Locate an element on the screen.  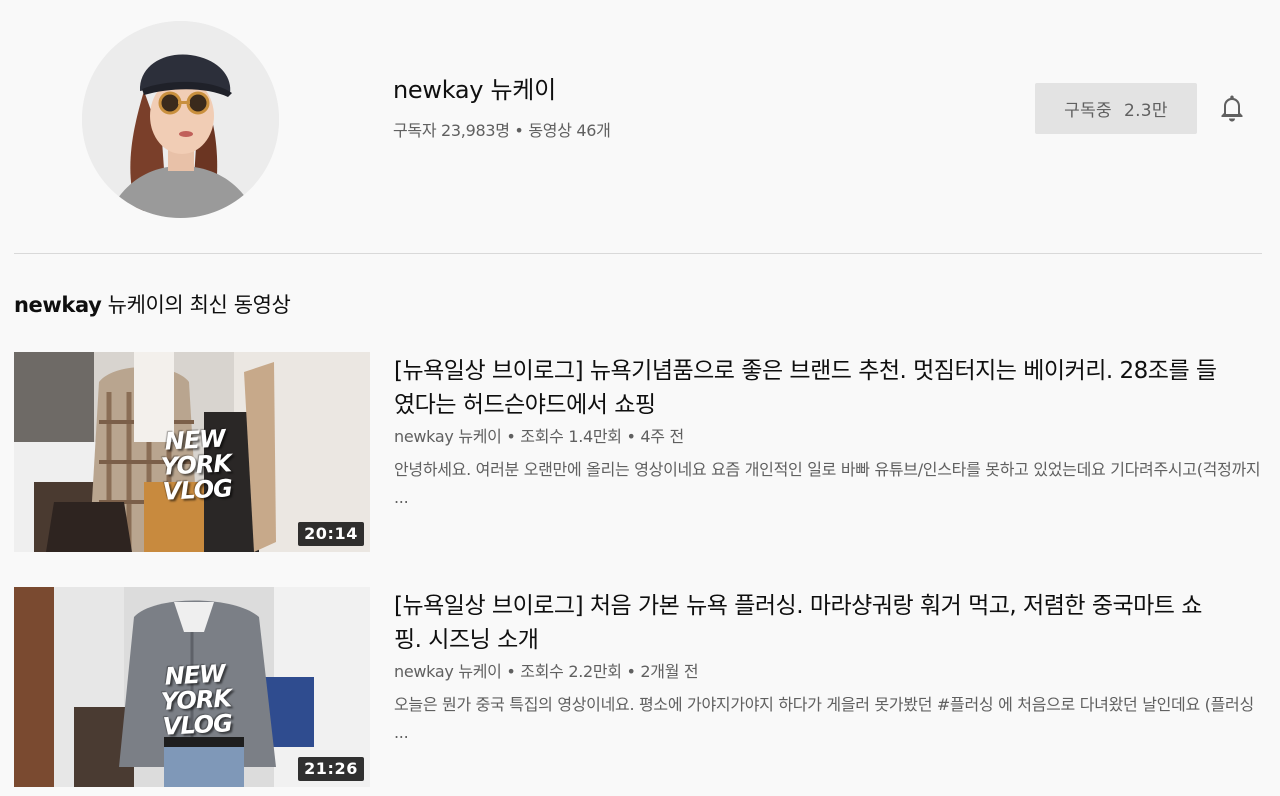
subscribe-button: 구독중 2.3만 is located at coordinates (1116, 108).